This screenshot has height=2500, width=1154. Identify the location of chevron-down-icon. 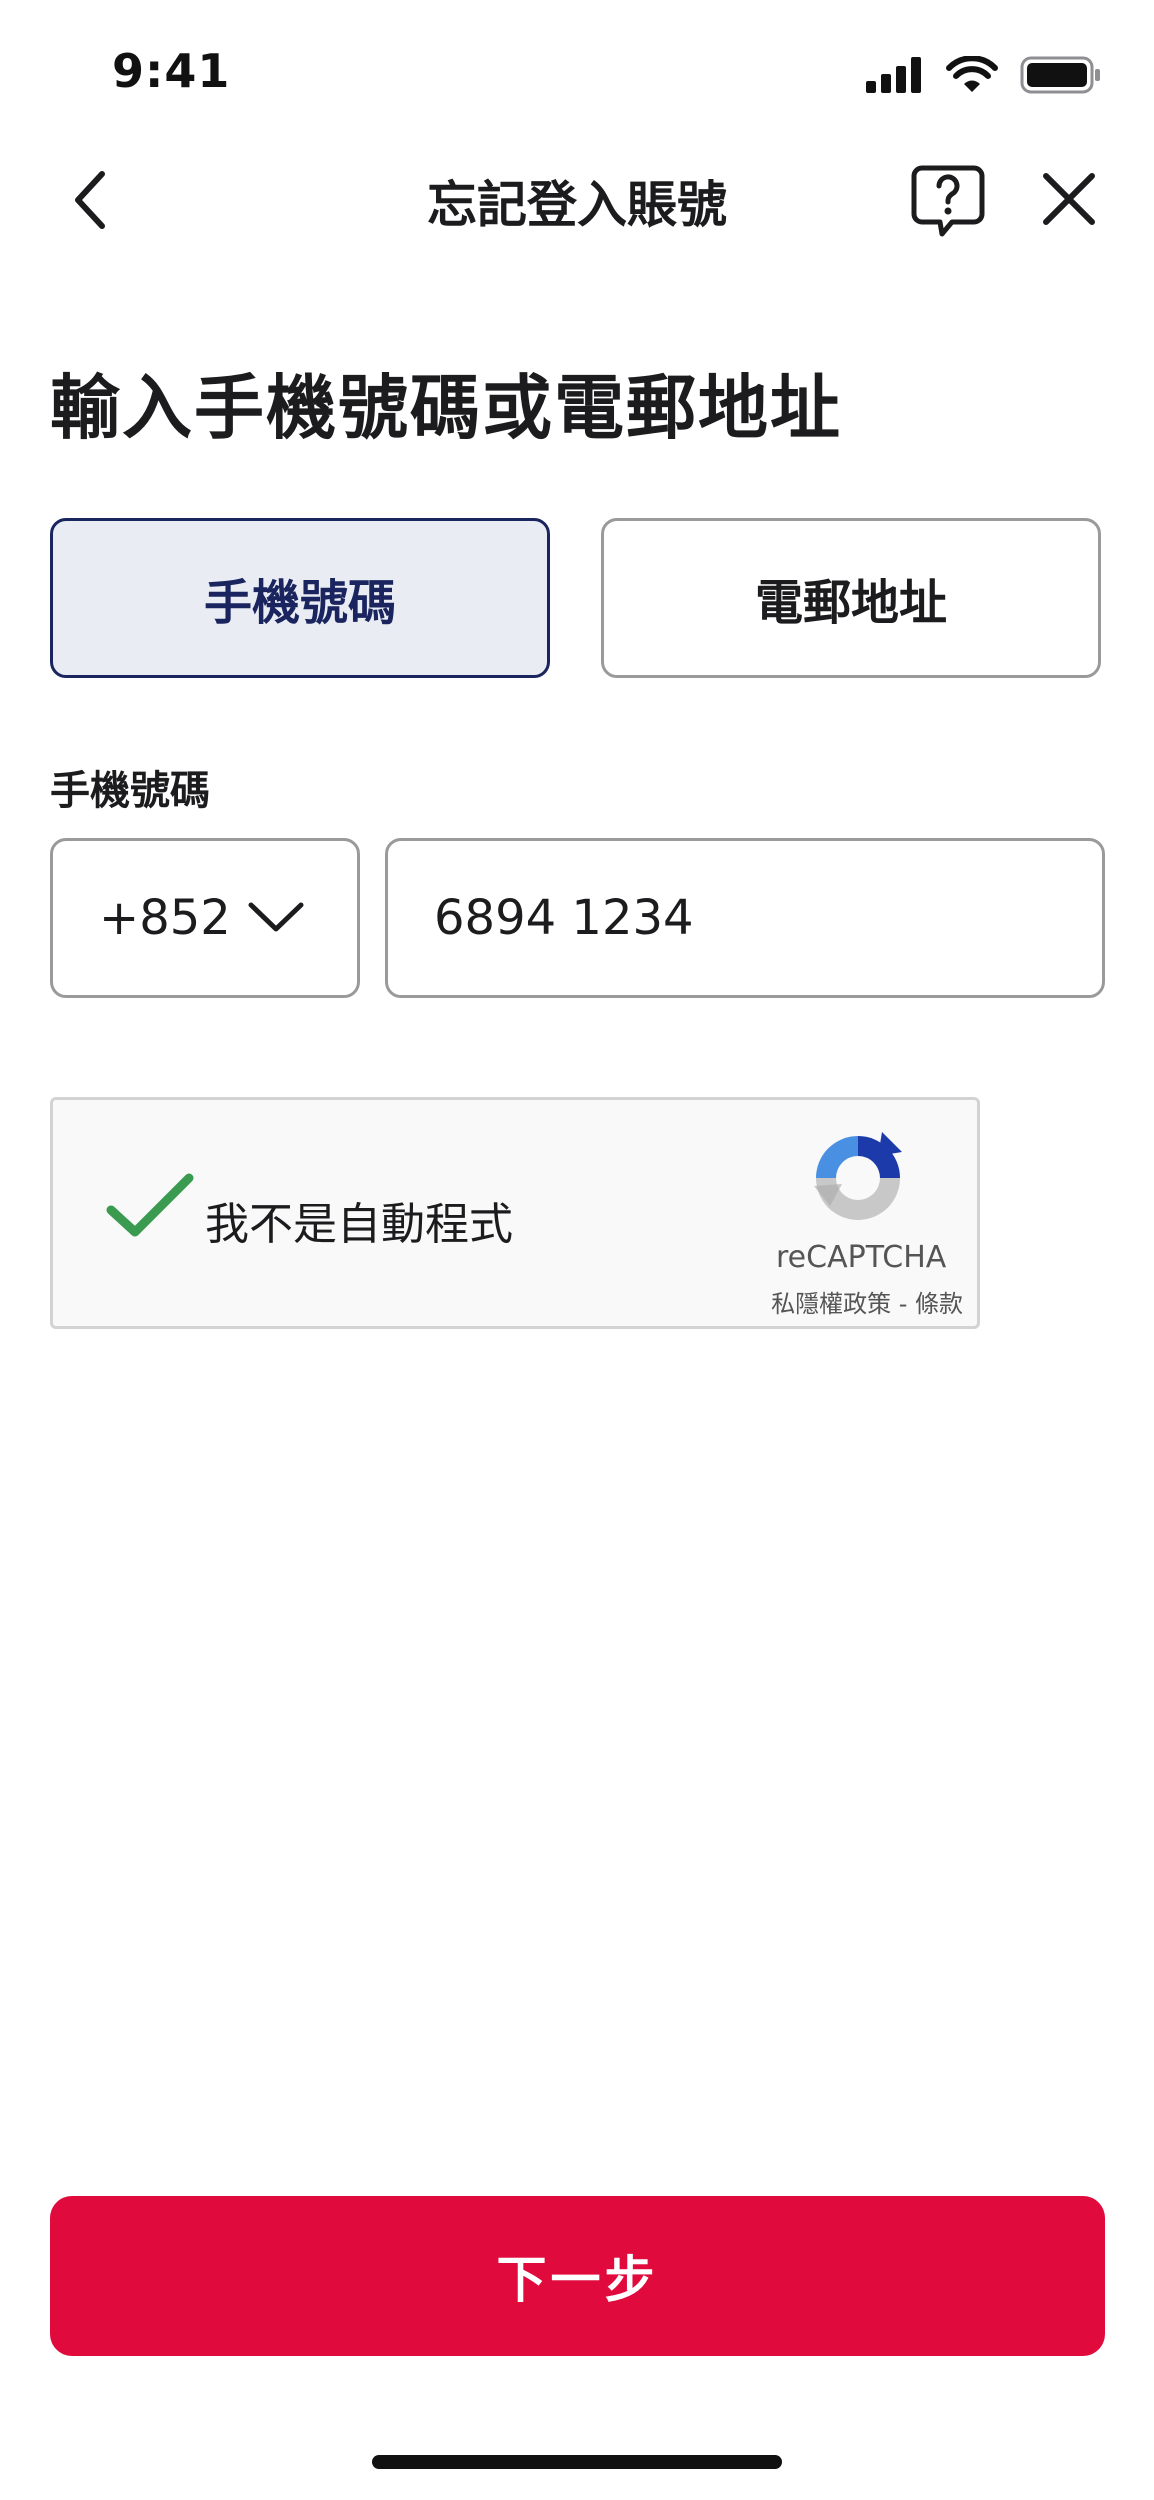
(276, 917).